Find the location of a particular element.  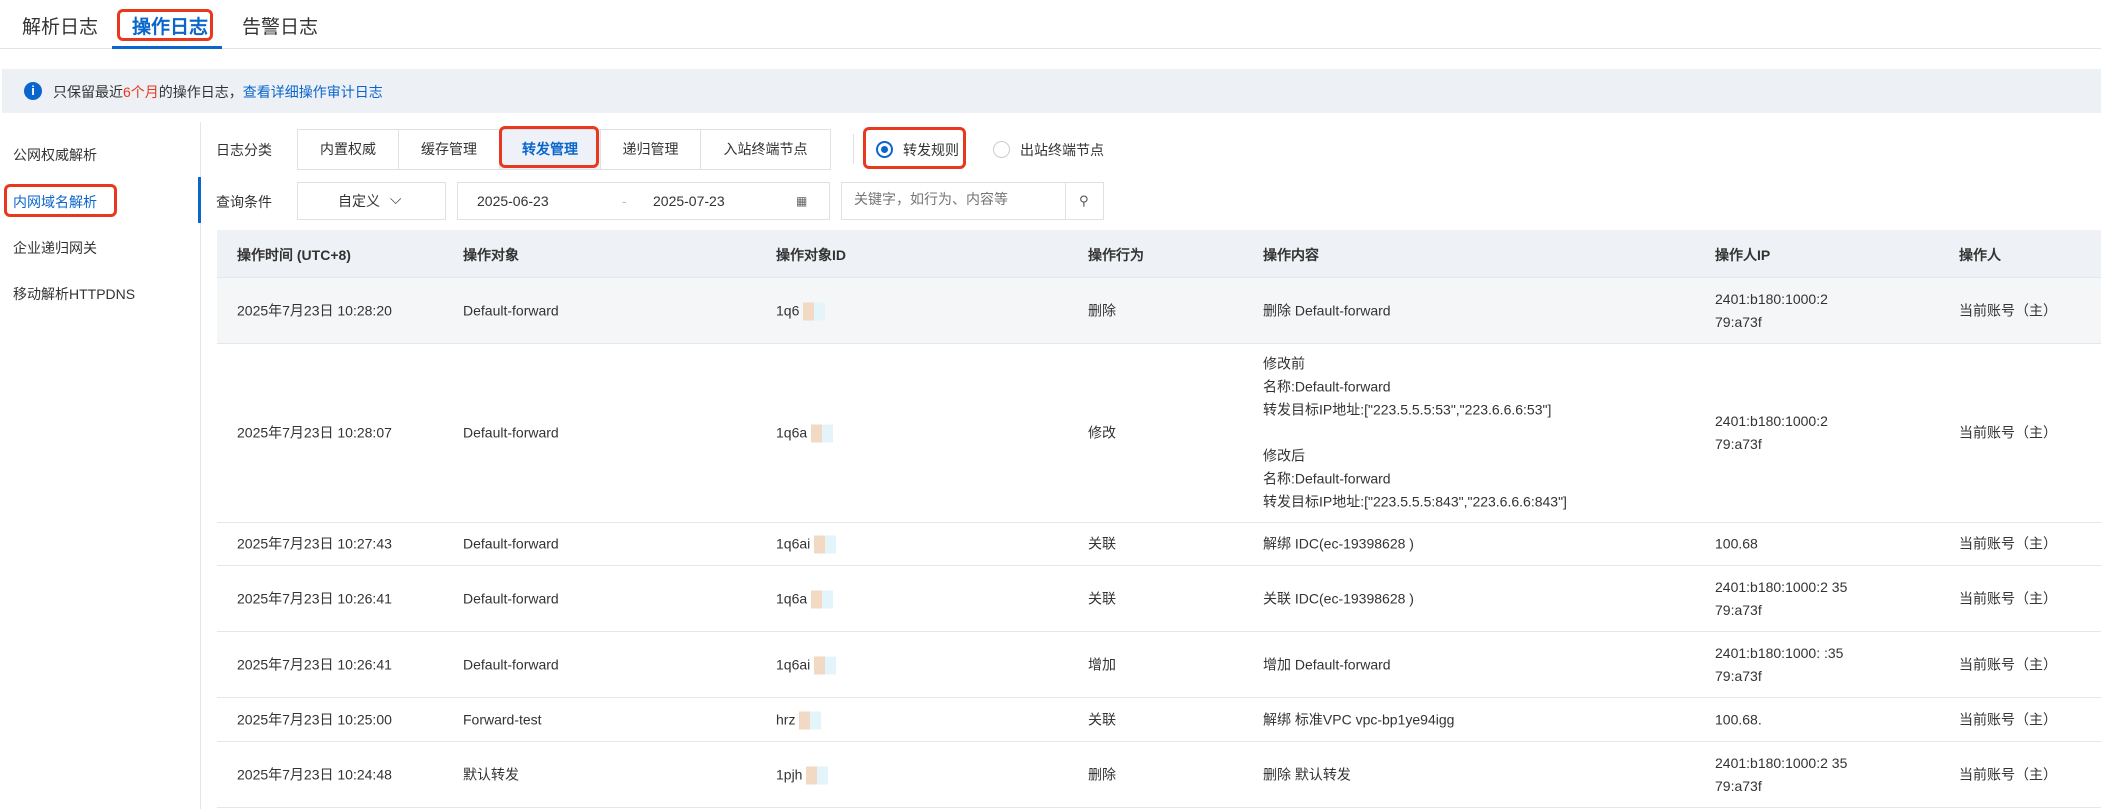

cell-id: 1q6 is located at coordinates (801, 310).